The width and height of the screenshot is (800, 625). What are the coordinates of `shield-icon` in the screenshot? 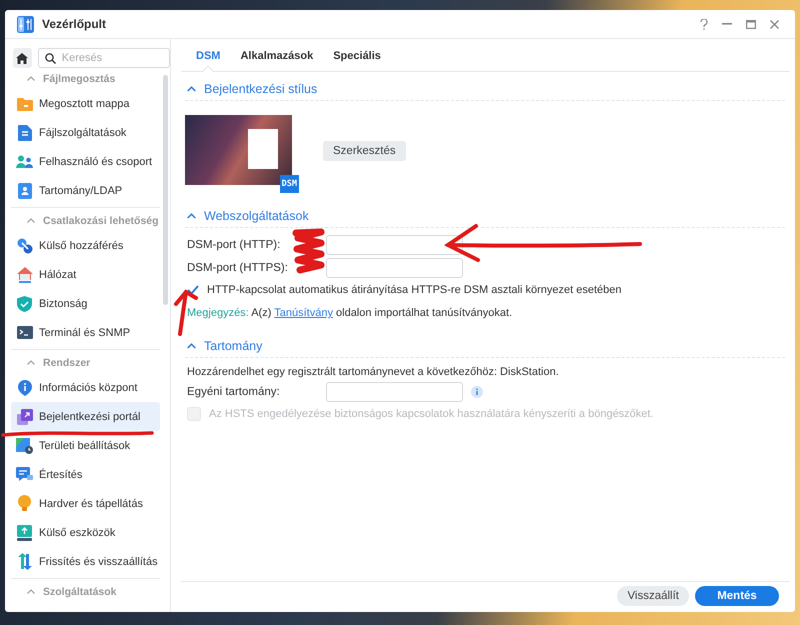 It's located at (24, 304).